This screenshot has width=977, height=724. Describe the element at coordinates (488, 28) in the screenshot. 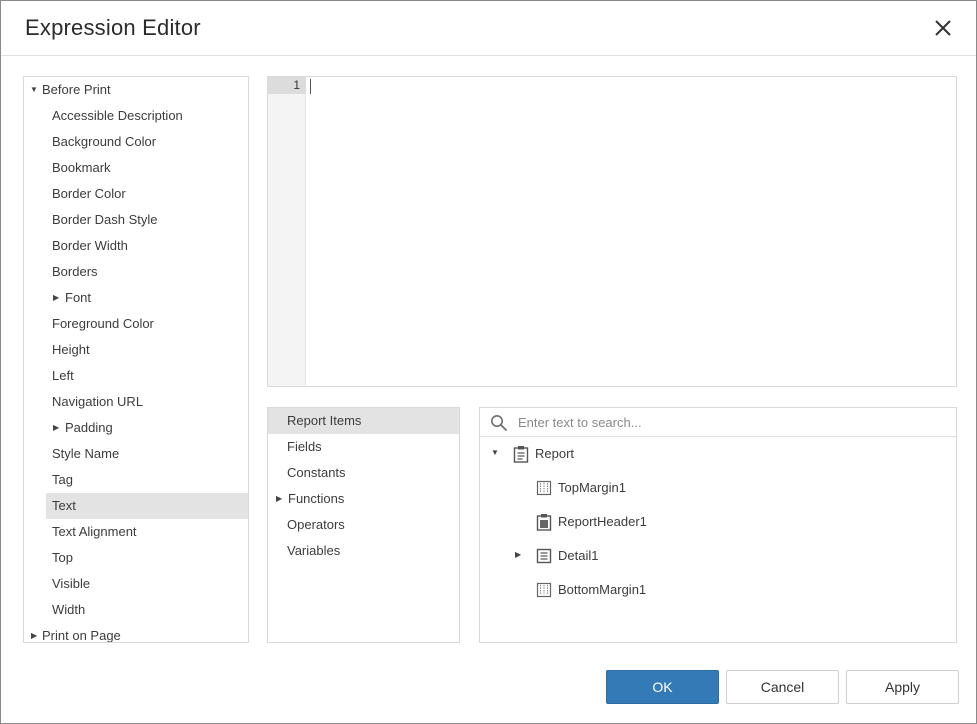

I see `dialog-header: Expression Editor` at that location.